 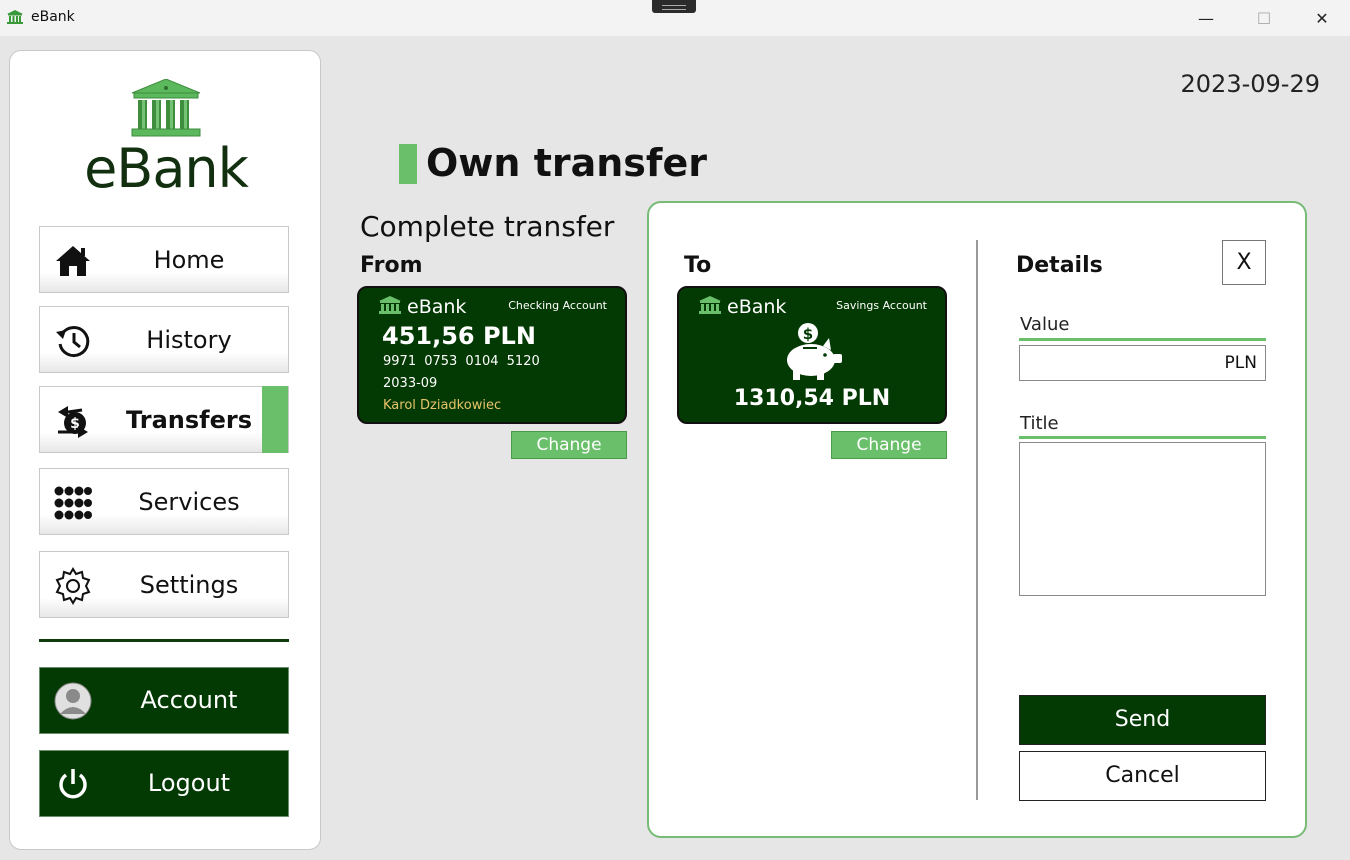 I want to click on gear-icon, so click(x=73, y=586).